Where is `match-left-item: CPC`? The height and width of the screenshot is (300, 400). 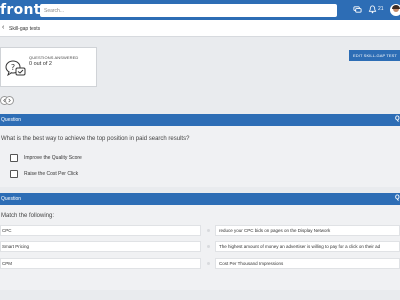
match-left-item: CPC is located at coordinates (100, 230).